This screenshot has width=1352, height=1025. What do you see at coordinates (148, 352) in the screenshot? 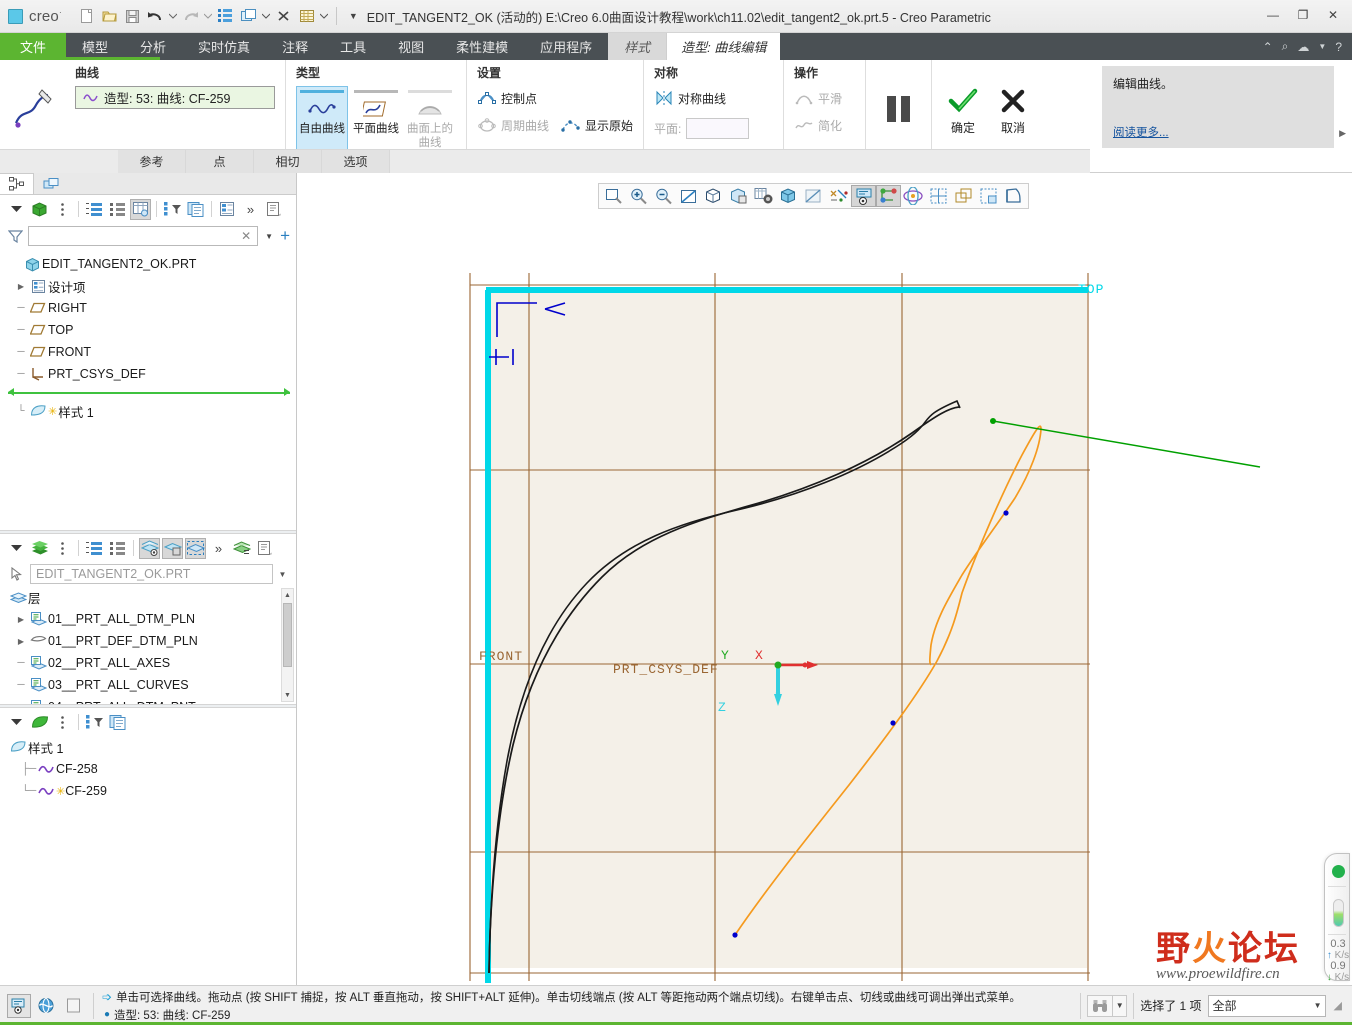
I see `tree-node-front: ─ FRONT` at bounding box center [148, 352].